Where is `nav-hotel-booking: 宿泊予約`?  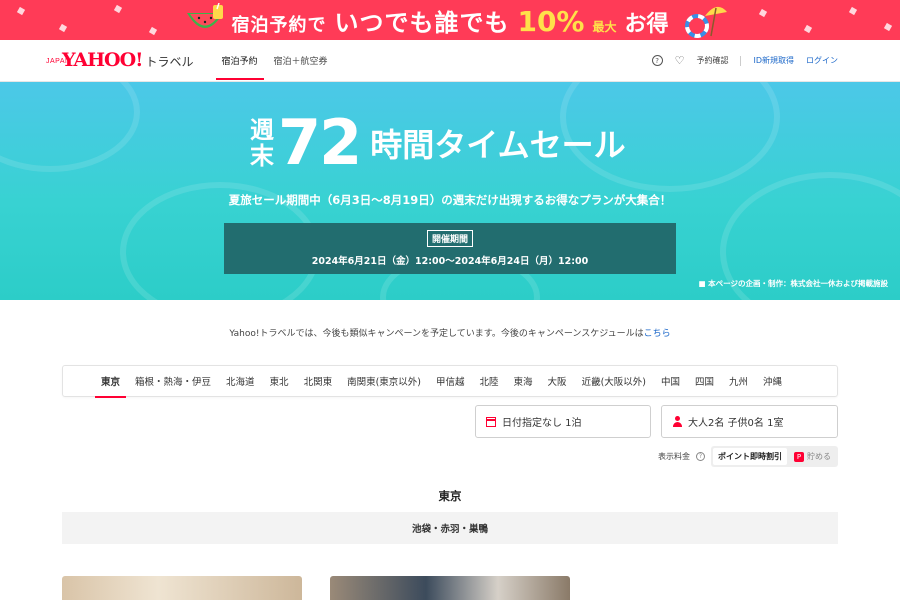
nav-hotel-booking: 宿泊予約 is located at coordinates (240, 61).